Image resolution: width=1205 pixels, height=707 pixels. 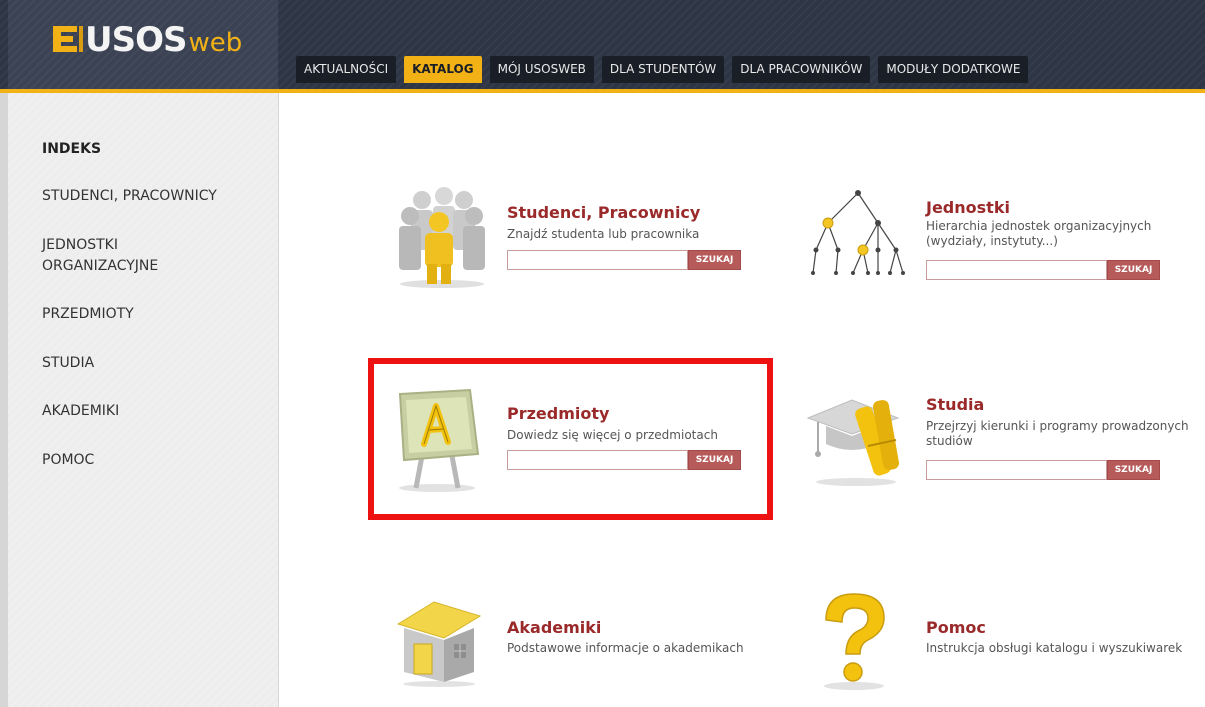 I want to click on nav-tab-aktualnosci: AKTUALNOŚCI, so click(x=346, y=69).